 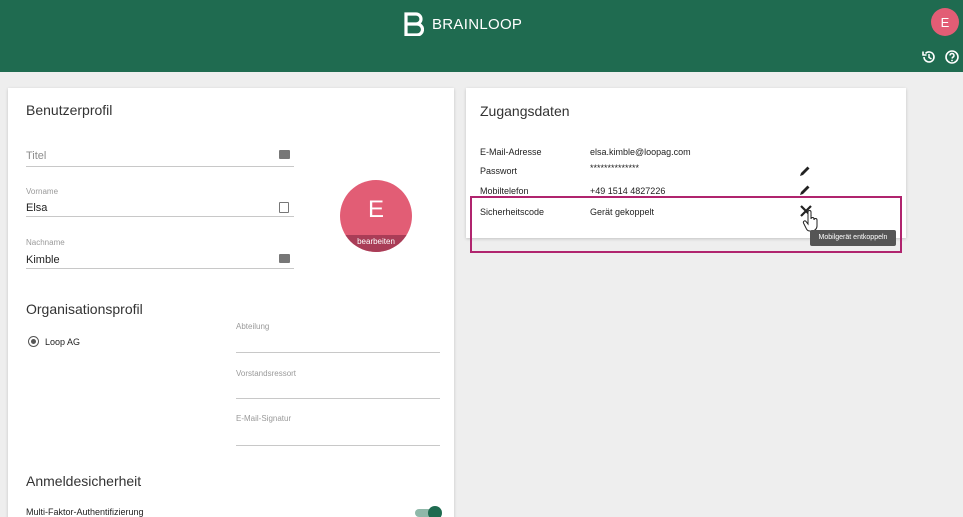 What do you see at coordinates (511, 152) in the screenshot?
I see `email-label: E-Mail-Adresse` at bounding box center [511, 152].